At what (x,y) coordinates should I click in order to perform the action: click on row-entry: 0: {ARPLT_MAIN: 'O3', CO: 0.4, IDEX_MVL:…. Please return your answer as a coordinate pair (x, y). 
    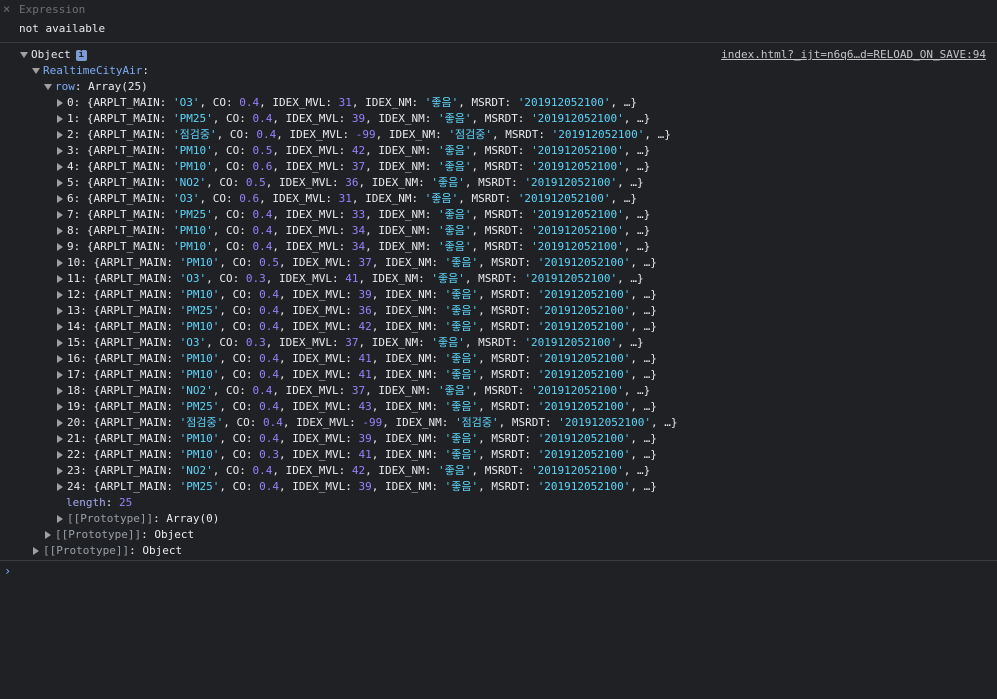
    Looking at the image, I should click on (347, 103).